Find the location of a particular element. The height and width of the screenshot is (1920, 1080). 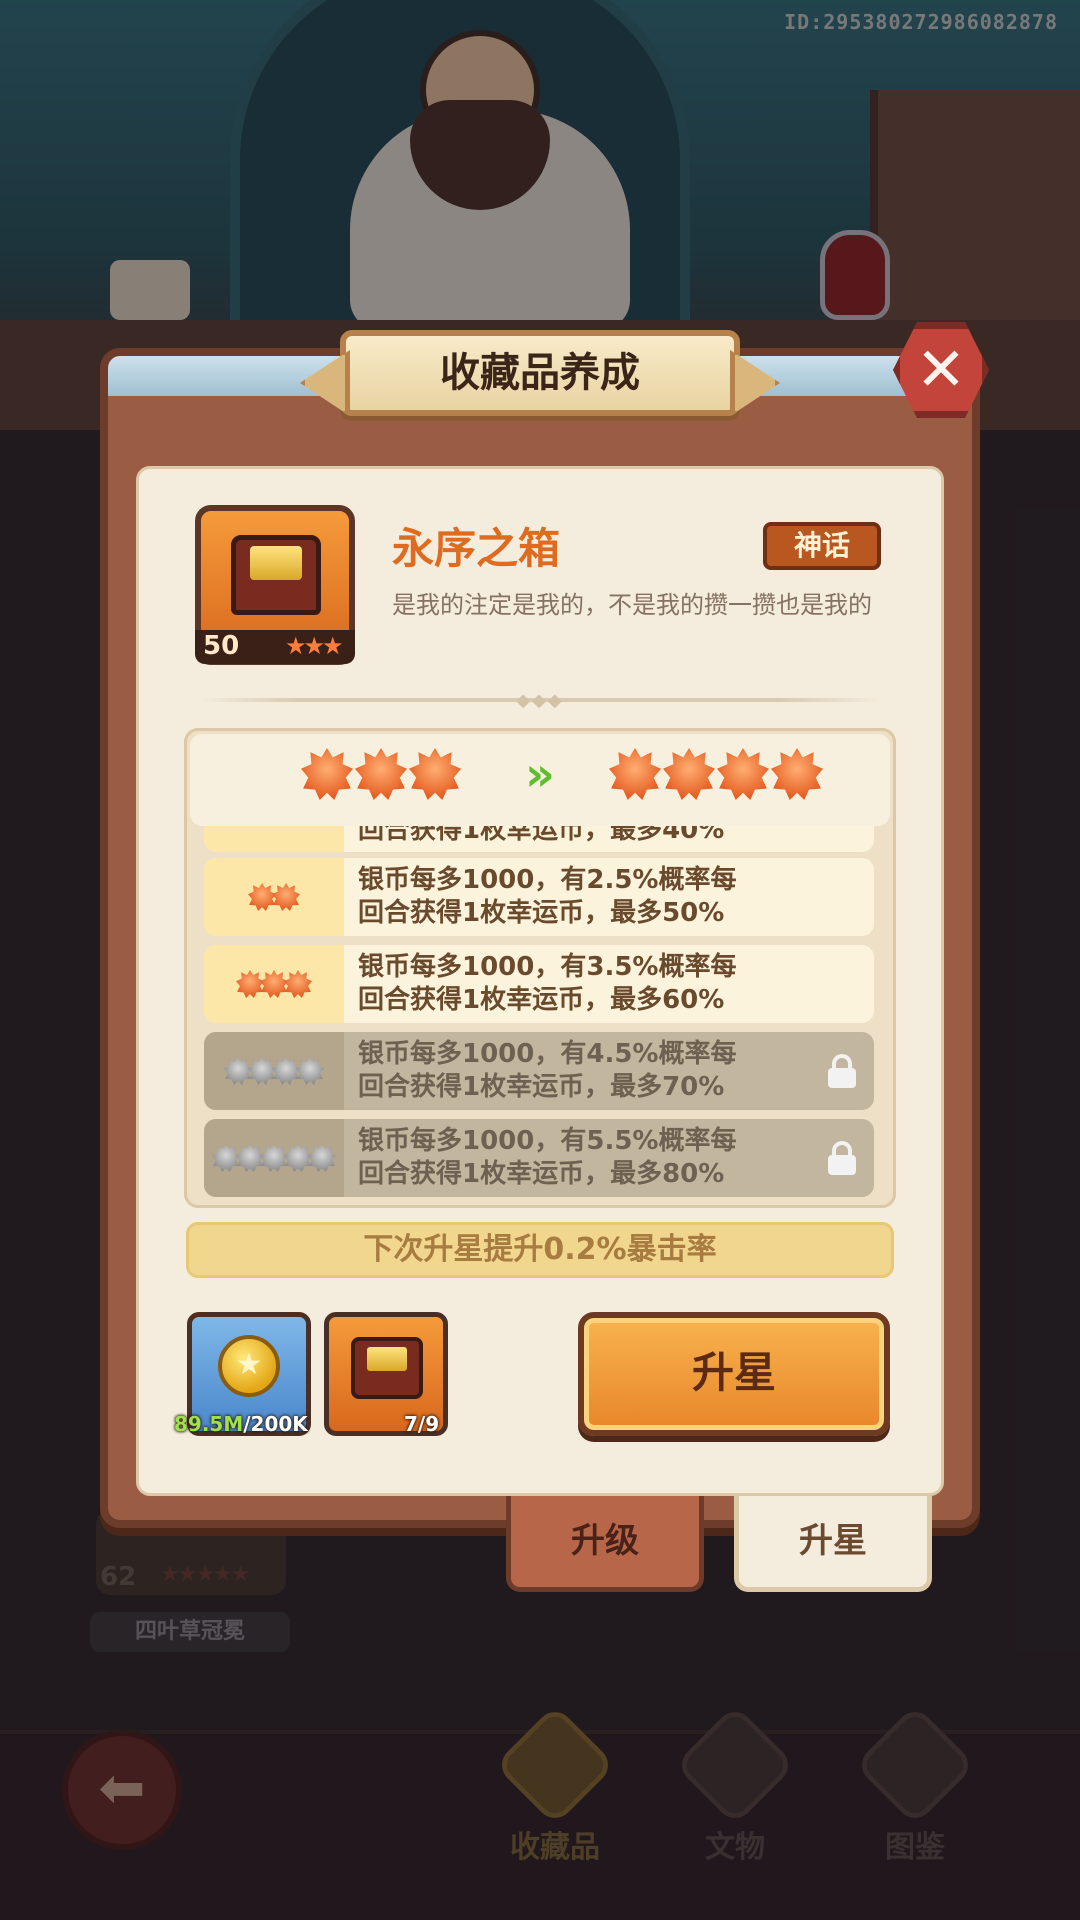

effect-line: 银币每多1000，有4.5%概率每 is located at coordinates (547, 1054).